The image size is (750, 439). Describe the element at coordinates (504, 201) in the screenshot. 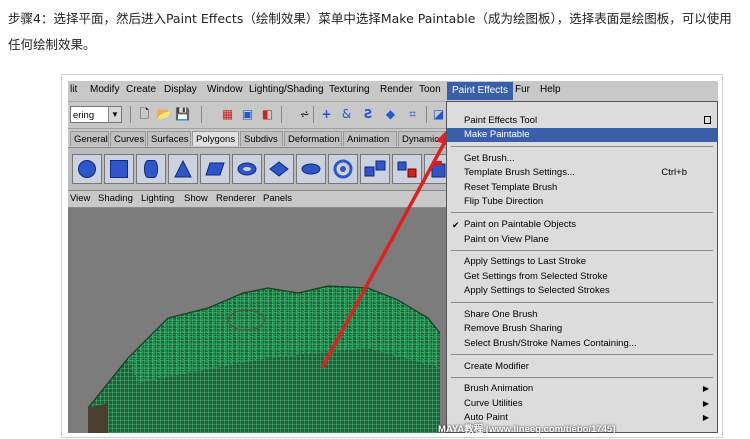

I see `menu-item-label: Flip Tube Direction` at that location.